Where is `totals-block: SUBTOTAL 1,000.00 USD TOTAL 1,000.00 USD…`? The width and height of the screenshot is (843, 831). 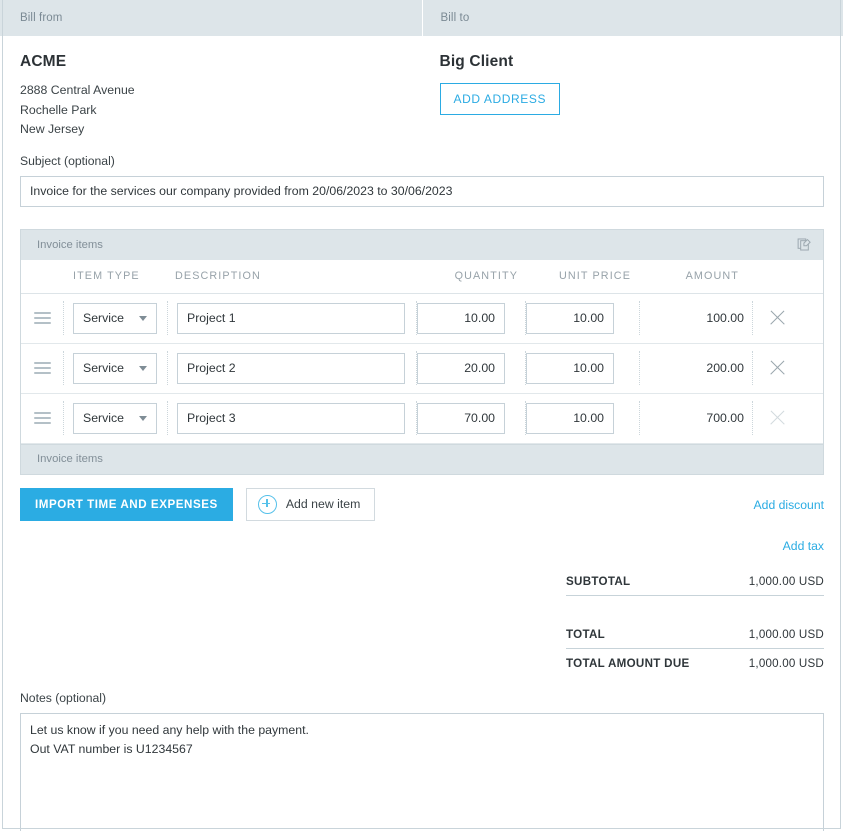
totals-block: SUBTOTAL 1,000.00 USD TOTAL 1,000.00 USD… is located at coordinates (695, 625).